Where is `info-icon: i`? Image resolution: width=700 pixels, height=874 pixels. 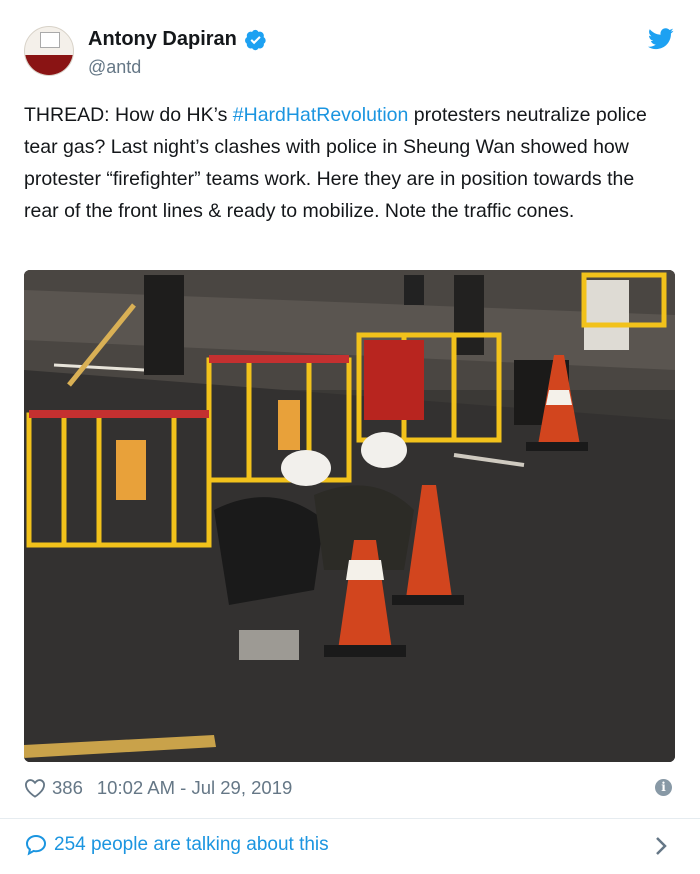
info-icon: i is located at coordinates (663, 787).